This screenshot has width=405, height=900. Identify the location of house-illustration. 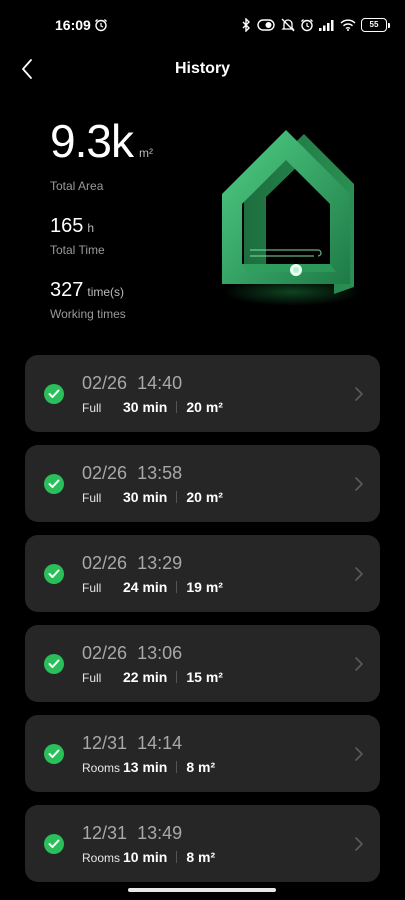
(292, 218).